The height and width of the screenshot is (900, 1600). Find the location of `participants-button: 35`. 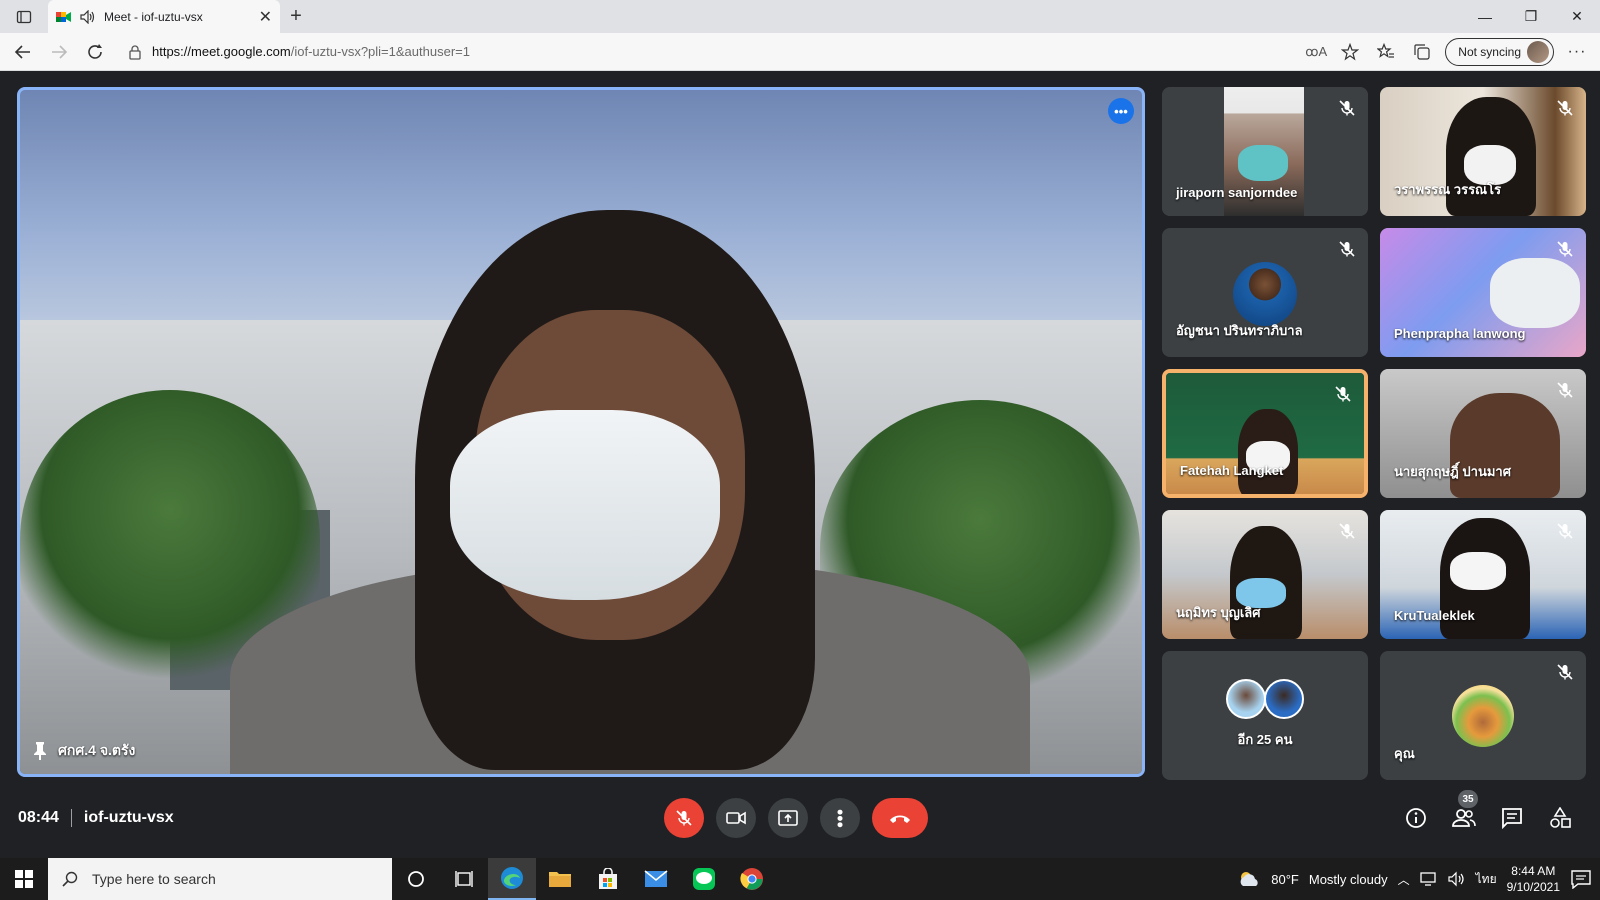

participants-button: 35 is located at coordinates (1465, 810).